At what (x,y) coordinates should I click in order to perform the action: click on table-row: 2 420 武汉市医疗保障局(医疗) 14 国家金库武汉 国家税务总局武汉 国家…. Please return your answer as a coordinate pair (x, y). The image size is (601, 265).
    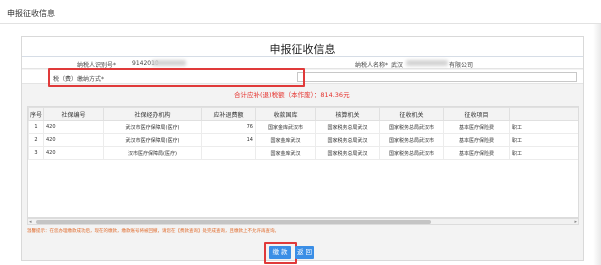
    Looking at the image, I should click on (303, 140).